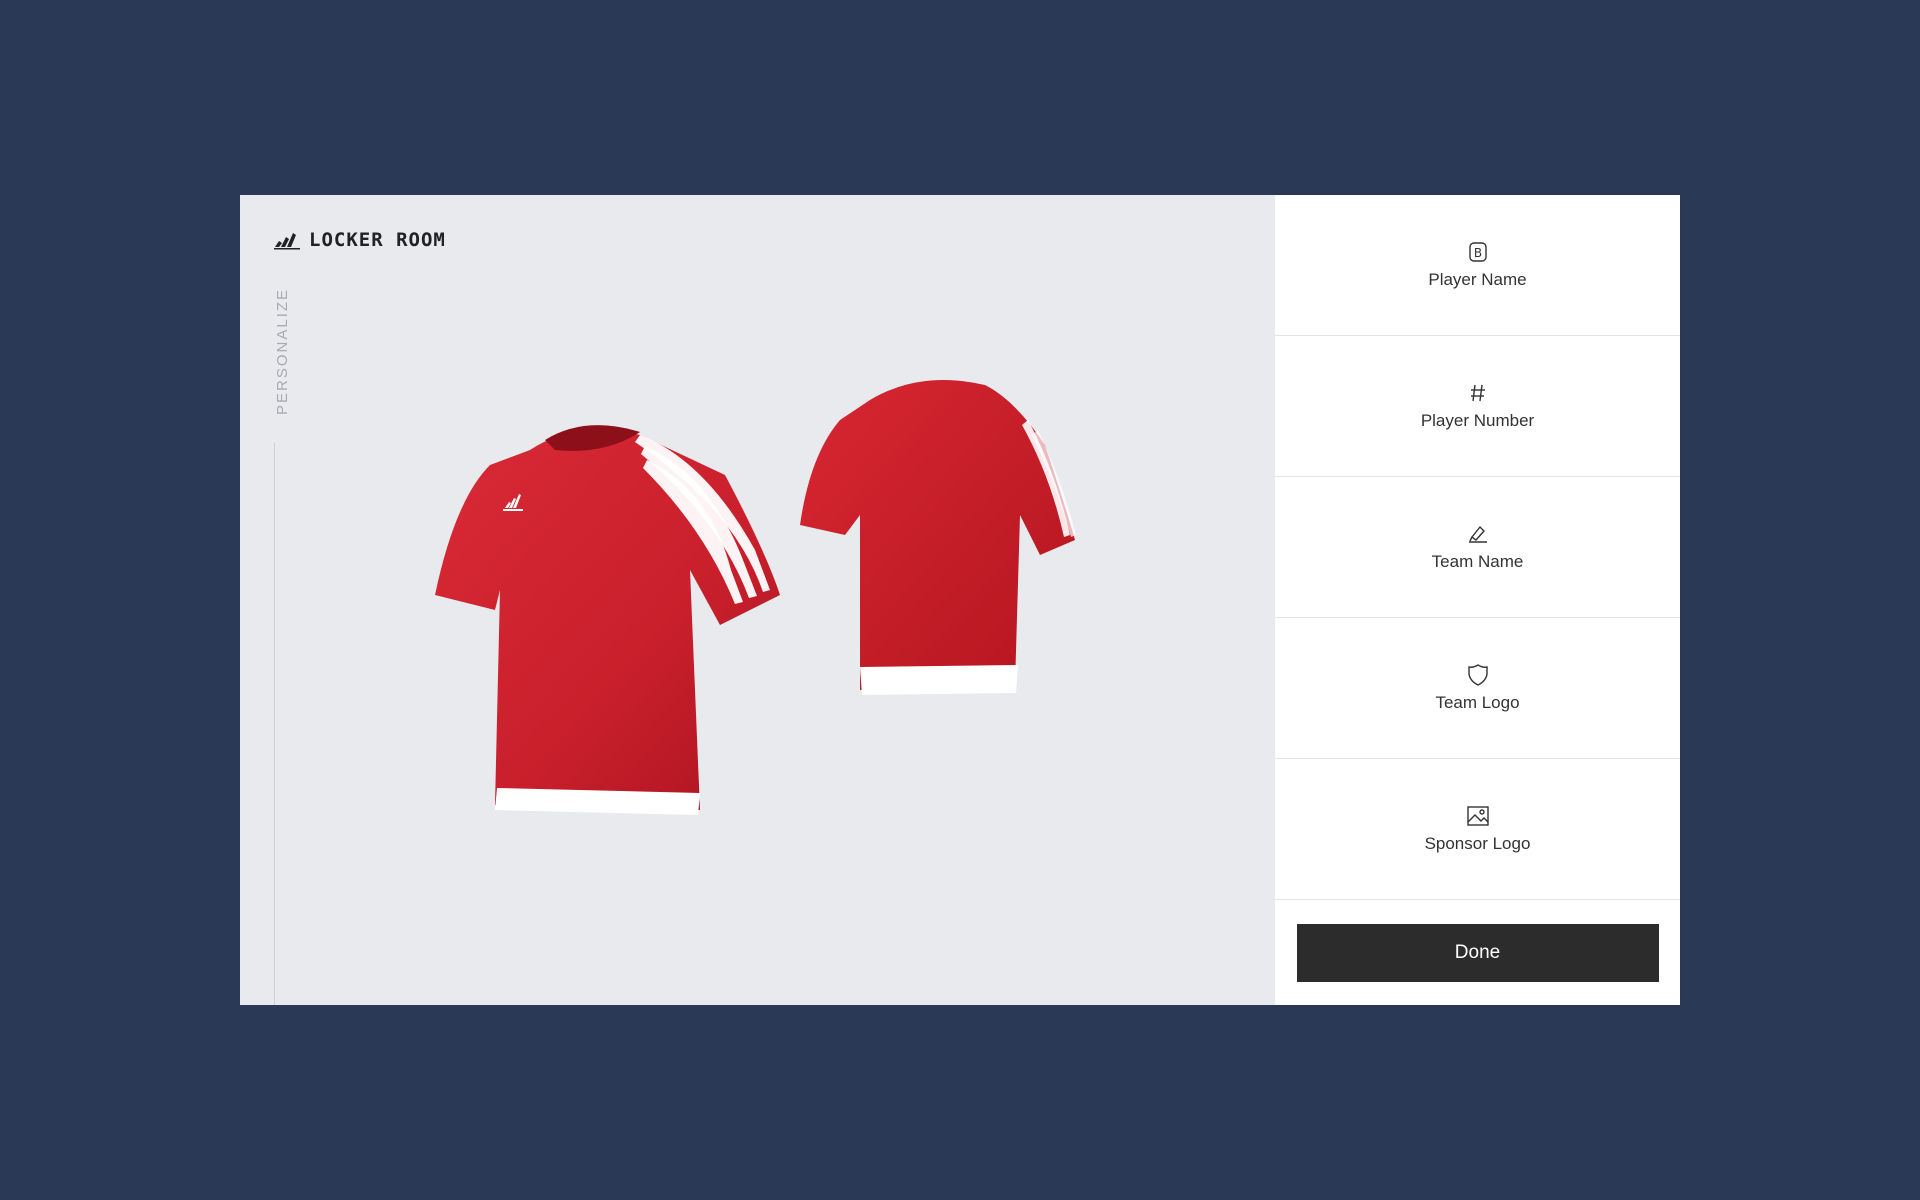 The width and height of the screenshot is (1920, 1200). I want to click on done-wrap: Done, so click(1477, 952).